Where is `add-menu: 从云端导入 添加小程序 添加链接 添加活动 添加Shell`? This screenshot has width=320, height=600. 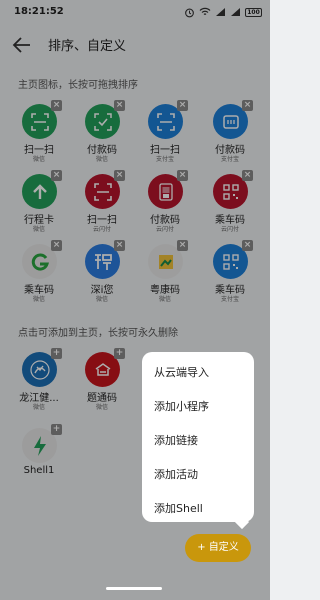
add-menu: 从云端导入 添加小程序 添加链接 添加活动 添加Shell is located at coordinates (198, 437).